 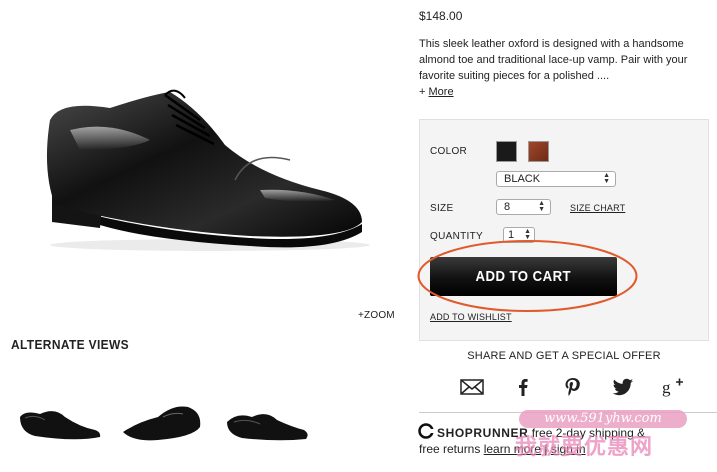 What do you see at coordinates (523, 387) in the screenshot?
I see `facebook-icon` at bounding box center [523, 387].